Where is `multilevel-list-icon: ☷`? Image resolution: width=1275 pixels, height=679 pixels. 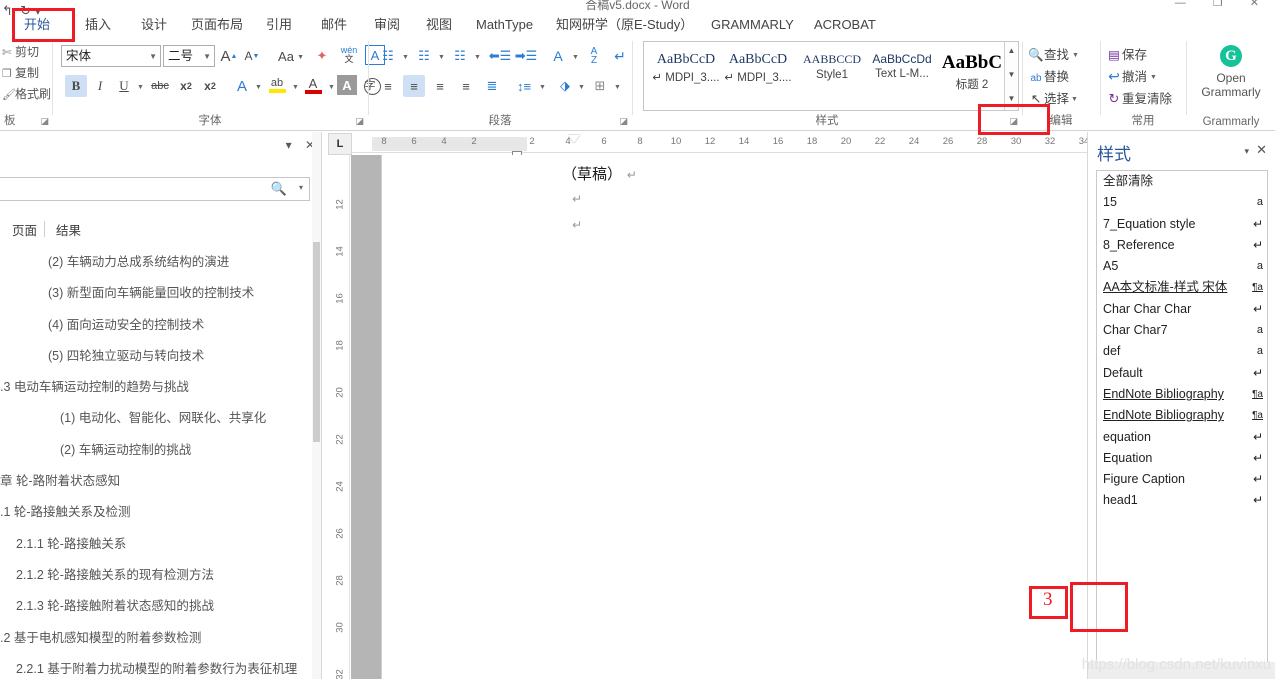
multilevel-list-icon: ☷ is located at coordinates (460, 56).